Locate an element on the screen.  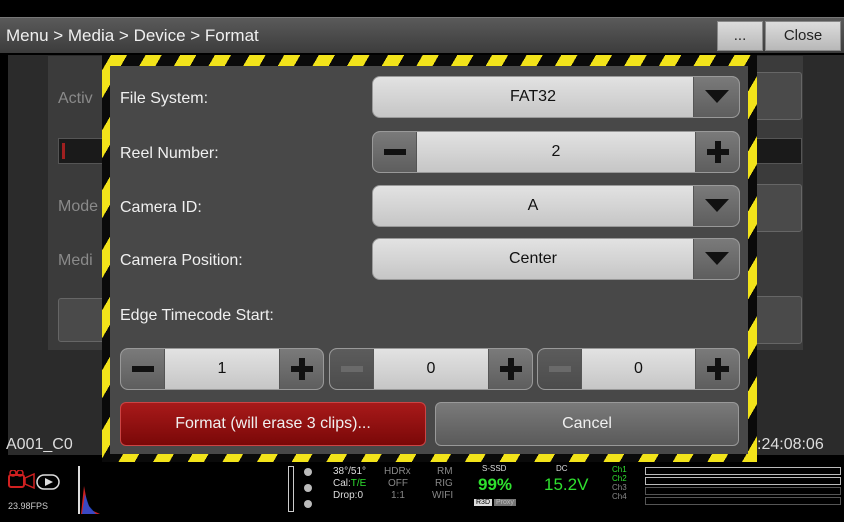
drop-frames: Drop:0 is located at coordinates (348, 495).